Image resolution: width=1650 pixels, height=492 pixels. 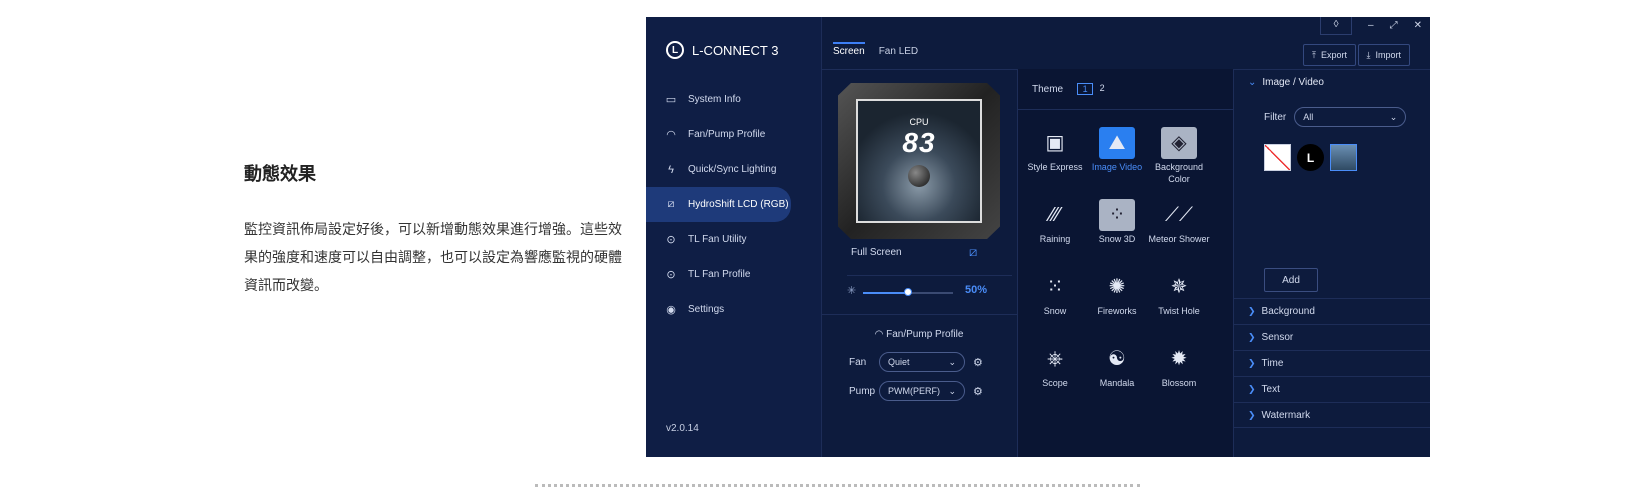 What do you see at coordinates (1179, 232) in the screenshot?
I see `effect-meteor-shower: ⟋⟋ Meteor Shower` at bounding box center [1179, 232].